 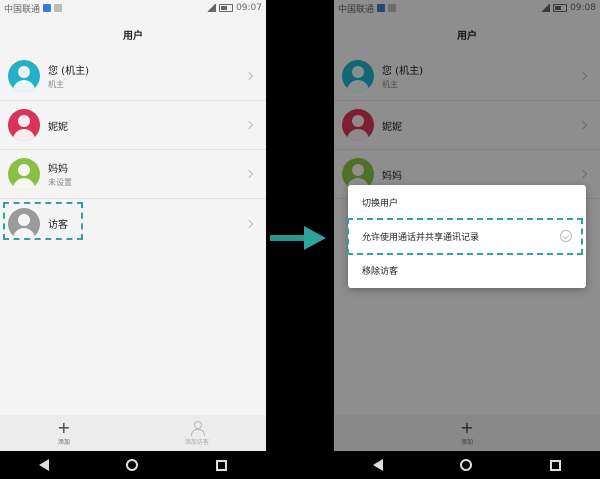 What do you see at coordinates (22, 9) in the screenshot?
I see `carrier-label: 中国联通` at bounding box center [22, 9].